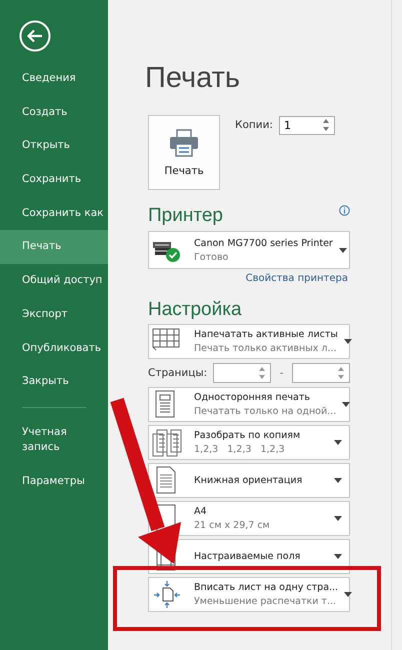  I want to click on nav-item: Открыть, so click(54, 146).